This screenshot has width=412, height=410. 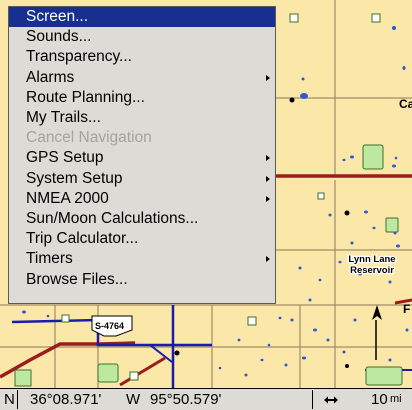 I want to click on menu-item-gps-setup: GPS Setup, so click(x=142, y=158).